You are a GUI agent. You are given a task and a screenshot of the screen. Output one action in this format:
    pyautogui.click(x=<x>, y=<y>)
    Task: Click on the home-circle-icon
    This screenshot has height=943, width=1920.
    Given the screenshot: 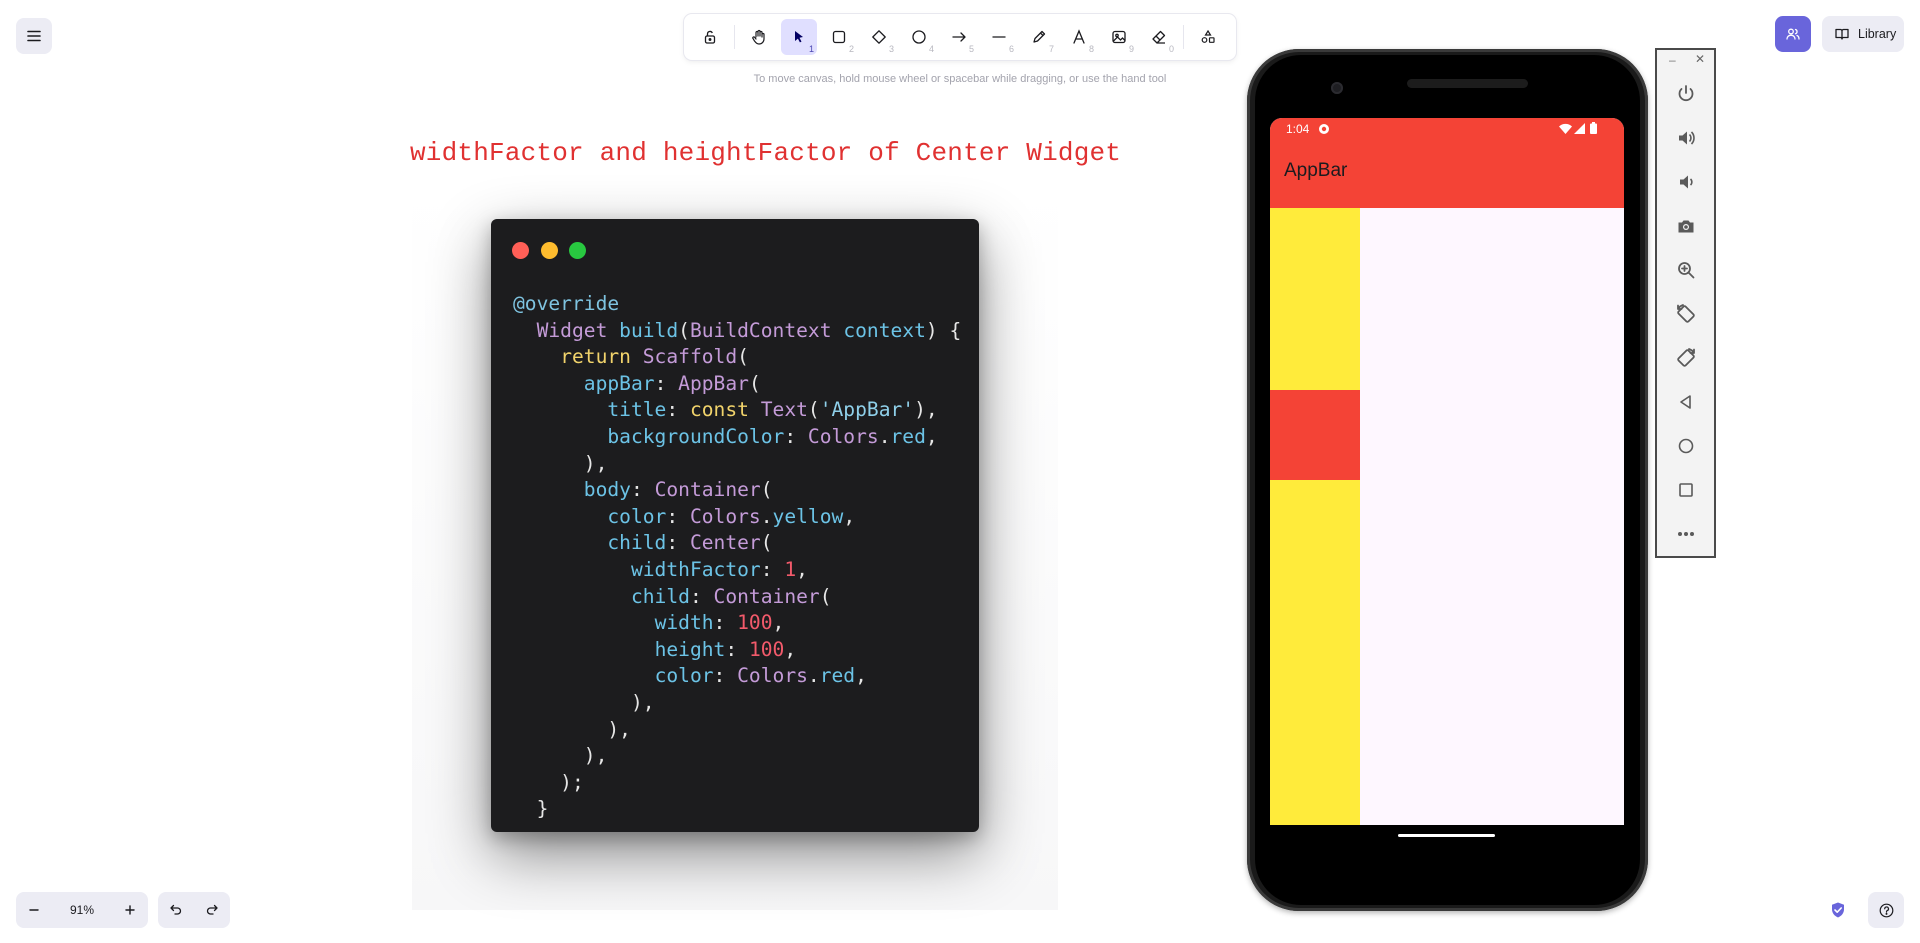 What is the action you would take?
    pyautogui.click(x=1685, y=446)
    